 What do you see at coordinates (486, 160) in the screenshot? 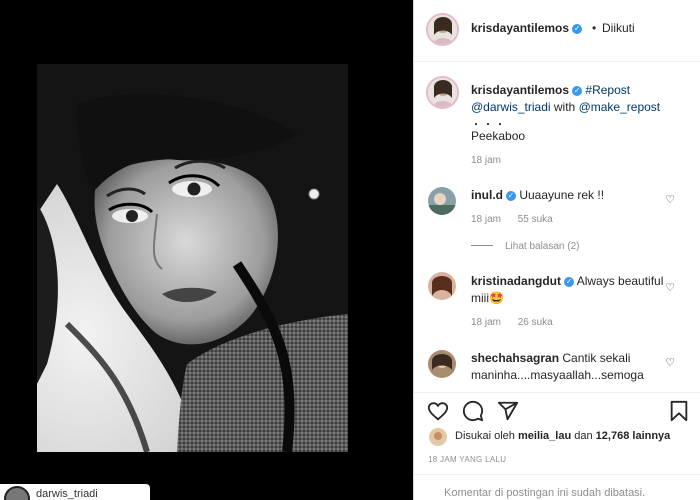
I see `caption-time: 18 jam` at bounding box center [486, 160].